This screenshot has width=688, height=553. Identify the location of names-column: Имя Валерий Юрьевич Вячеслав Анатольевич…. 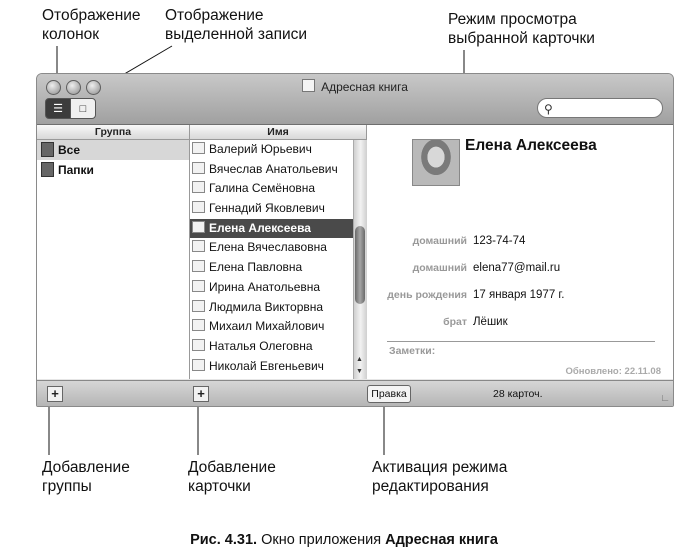
(278, 252).